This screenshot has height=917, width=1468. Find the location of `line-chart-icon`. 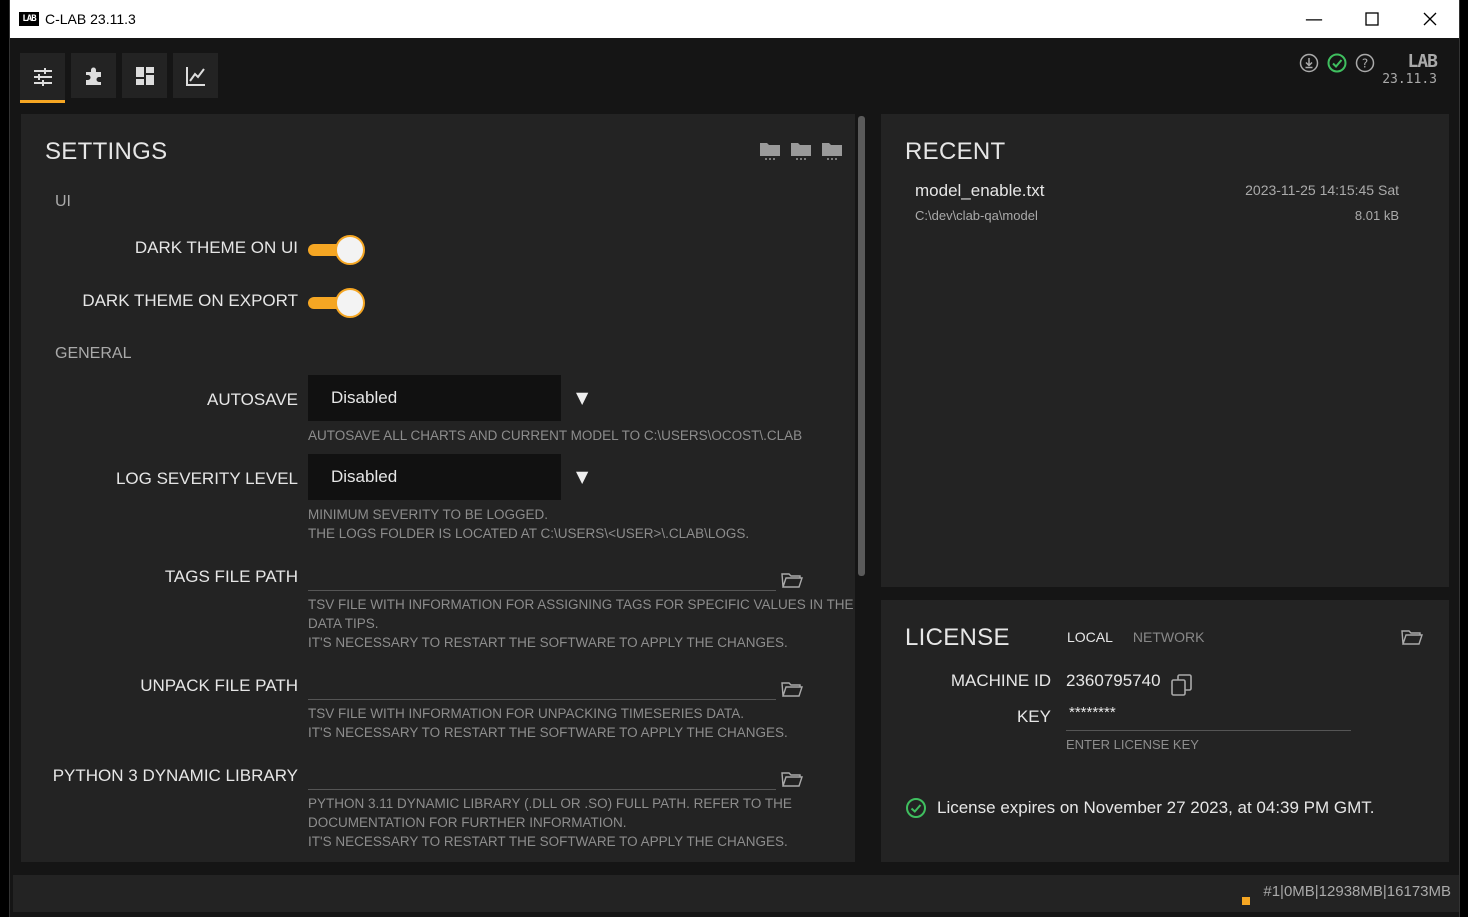

line-chart-icon is located at coordinates (195, 76).